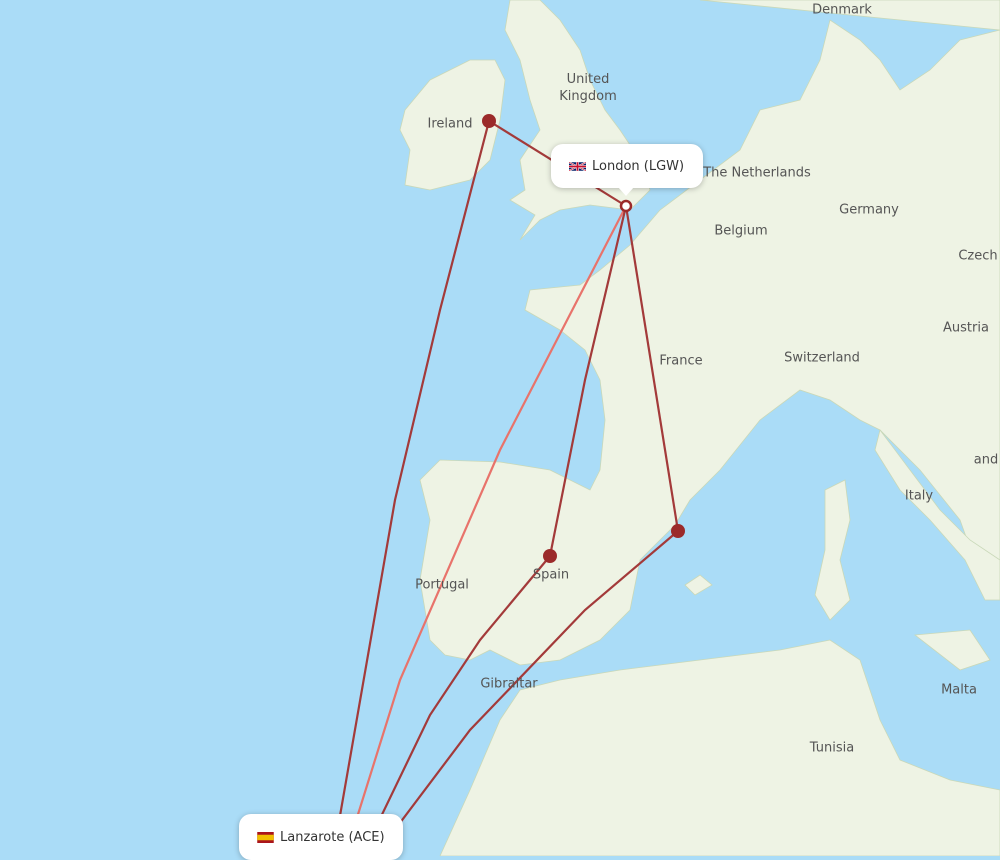  What do you see at coordinates (986, 460) in the screenshot?
I see `label-and: and` at bounding box center [986, 460].